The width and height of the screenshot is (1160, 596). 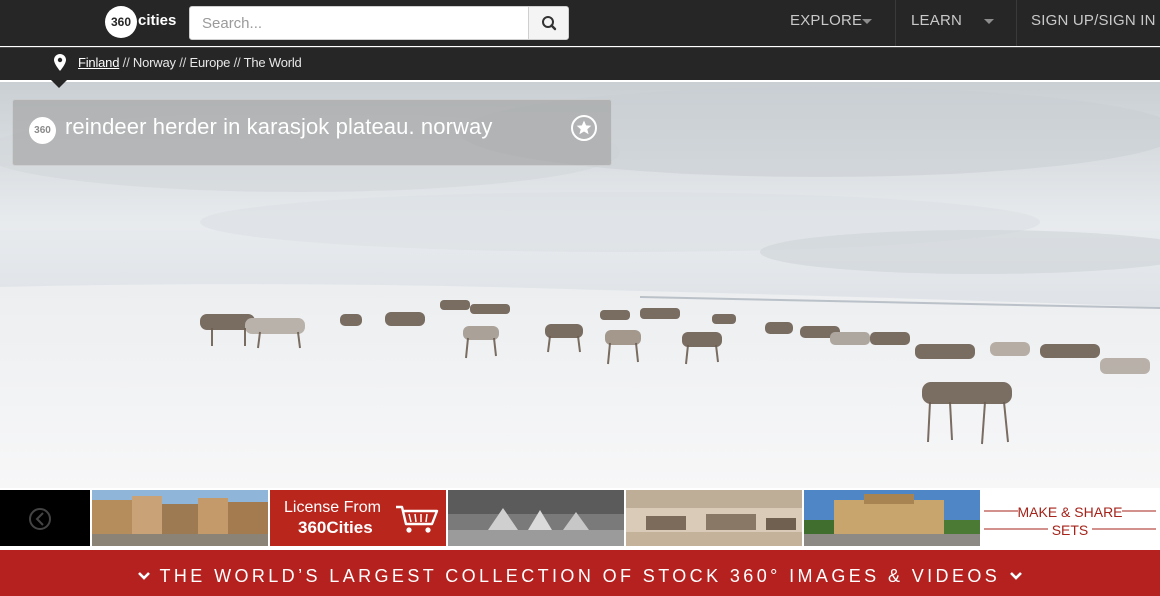 I want to click on site-logo: 360 cities, so click(x=141, y=22).